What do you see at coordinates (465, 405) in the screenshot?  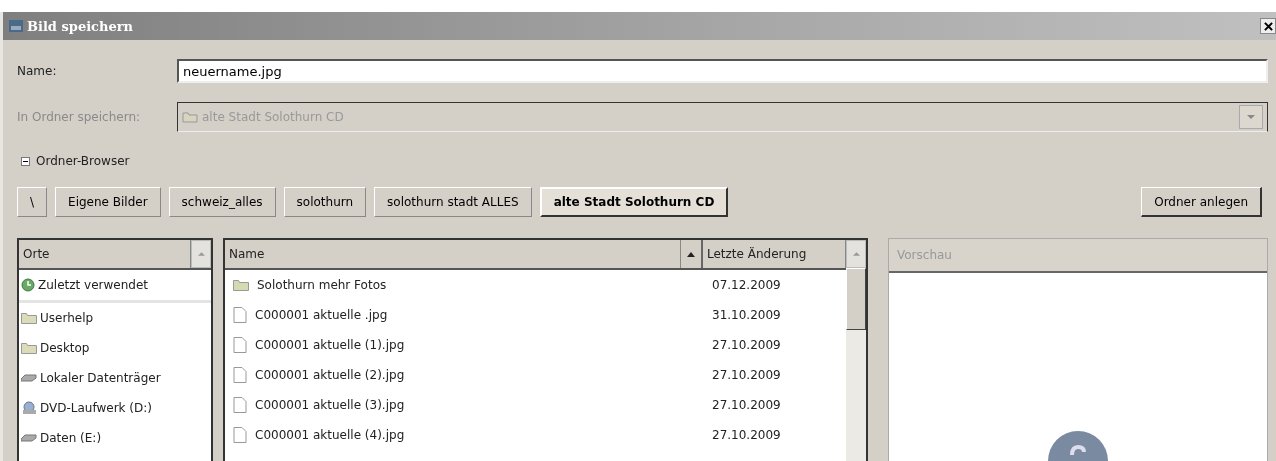 I see `file-name: C000001 aktuelle (3).jpg` at bounding box center [465, 405].